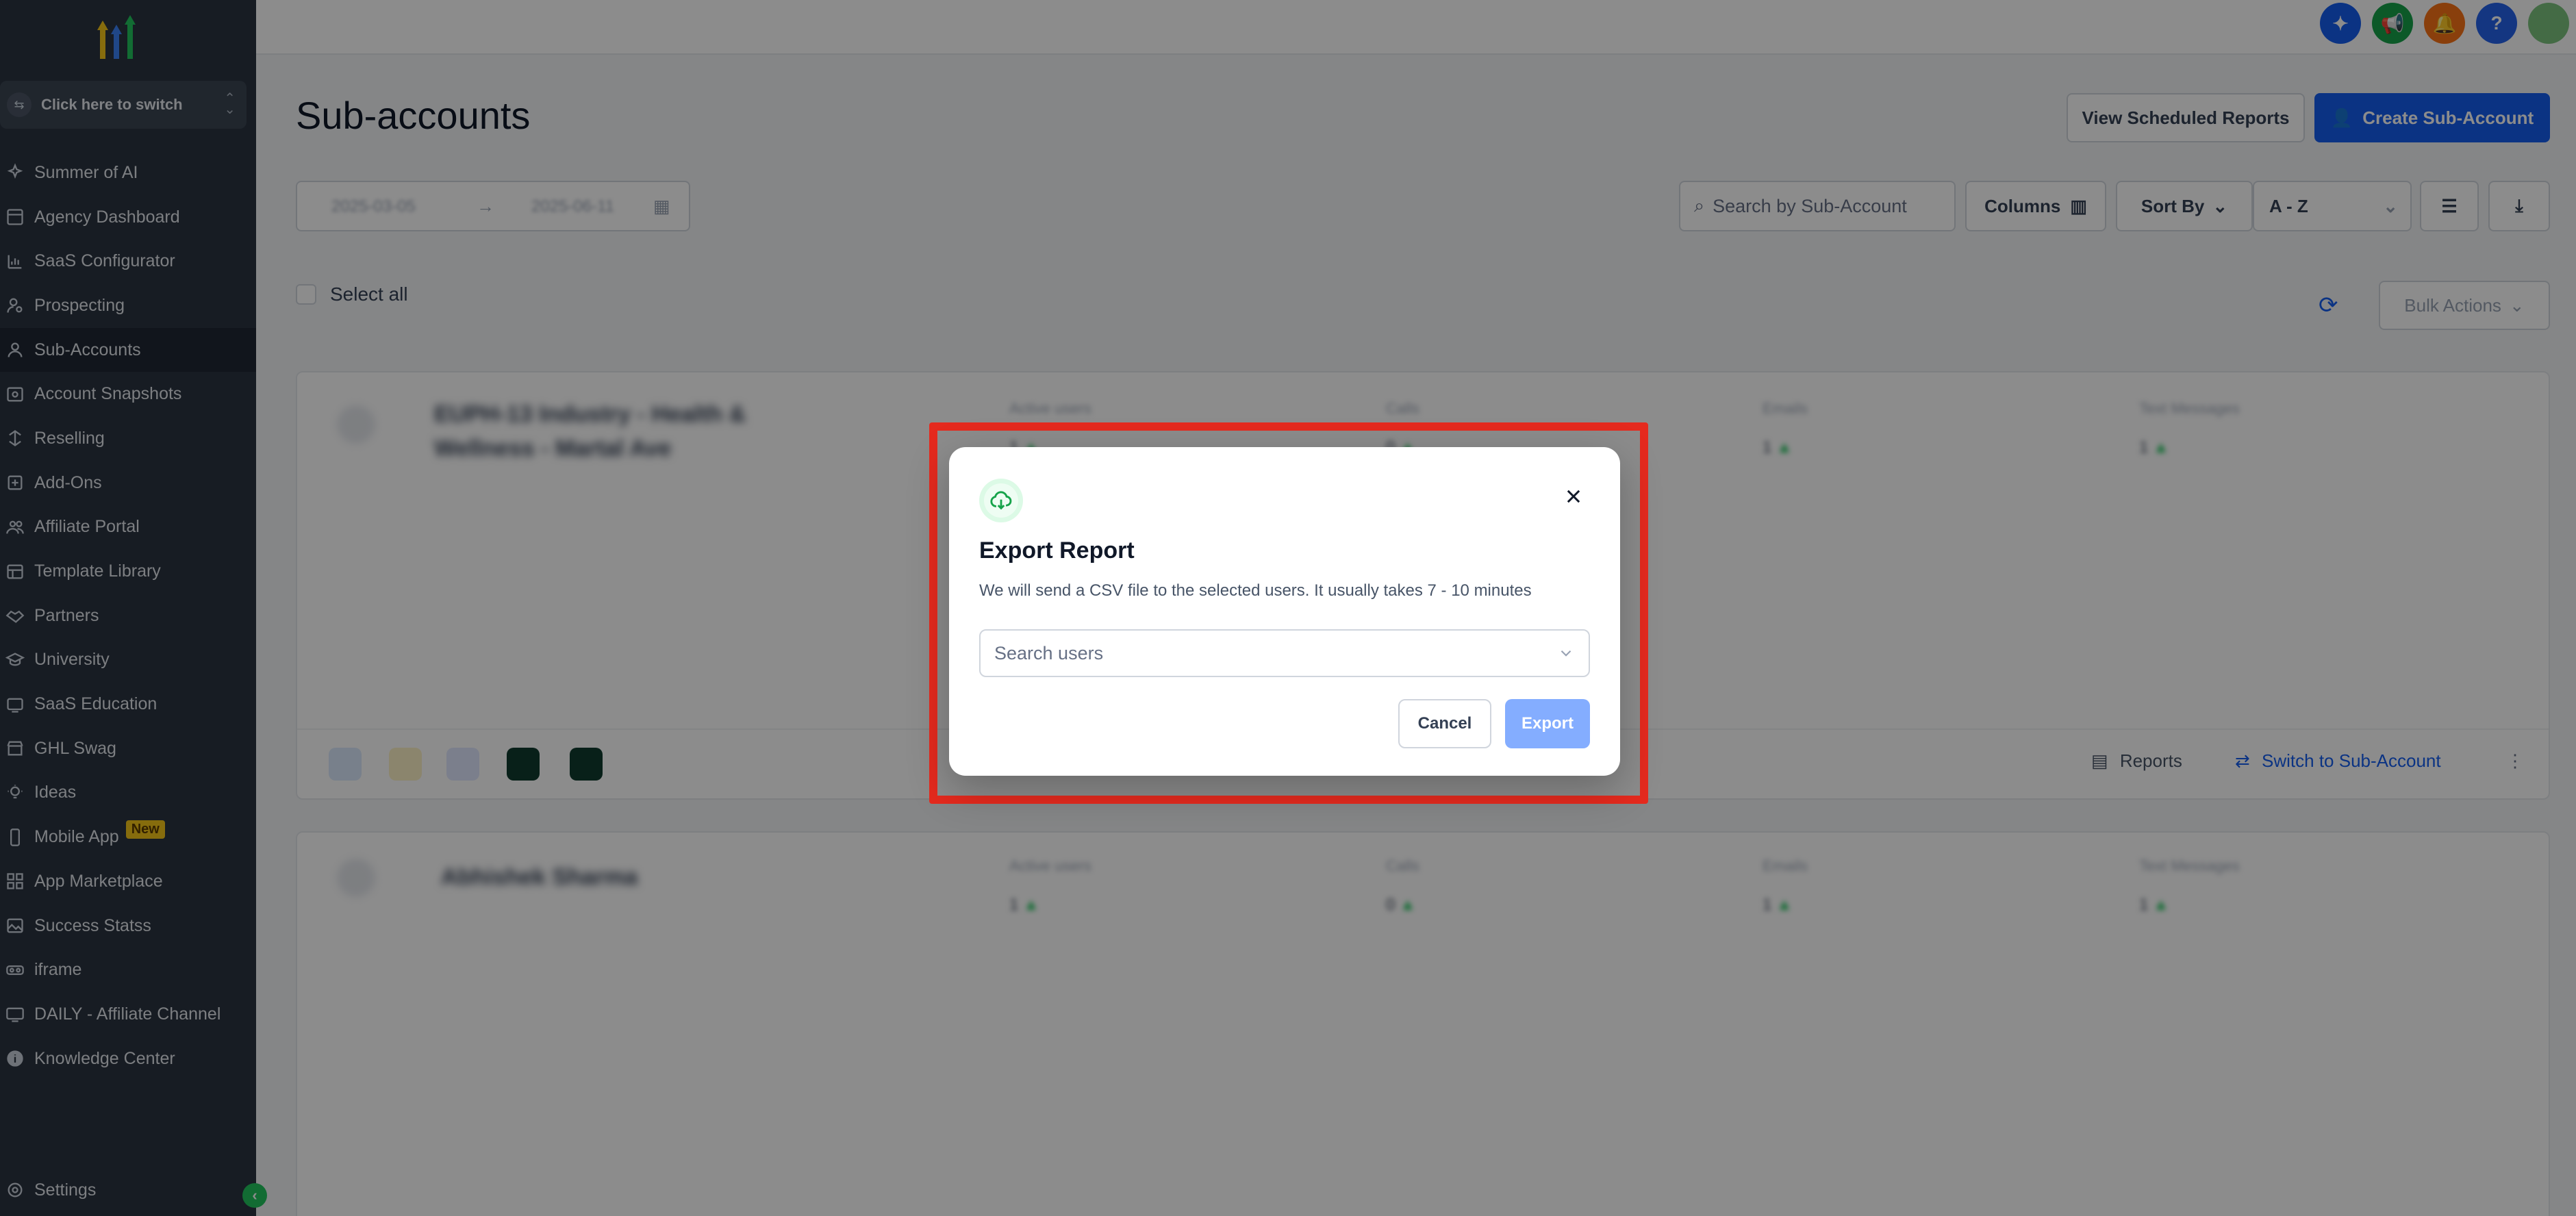  I want to click on search-users-placeholder: Search users, so click(1049, 652).